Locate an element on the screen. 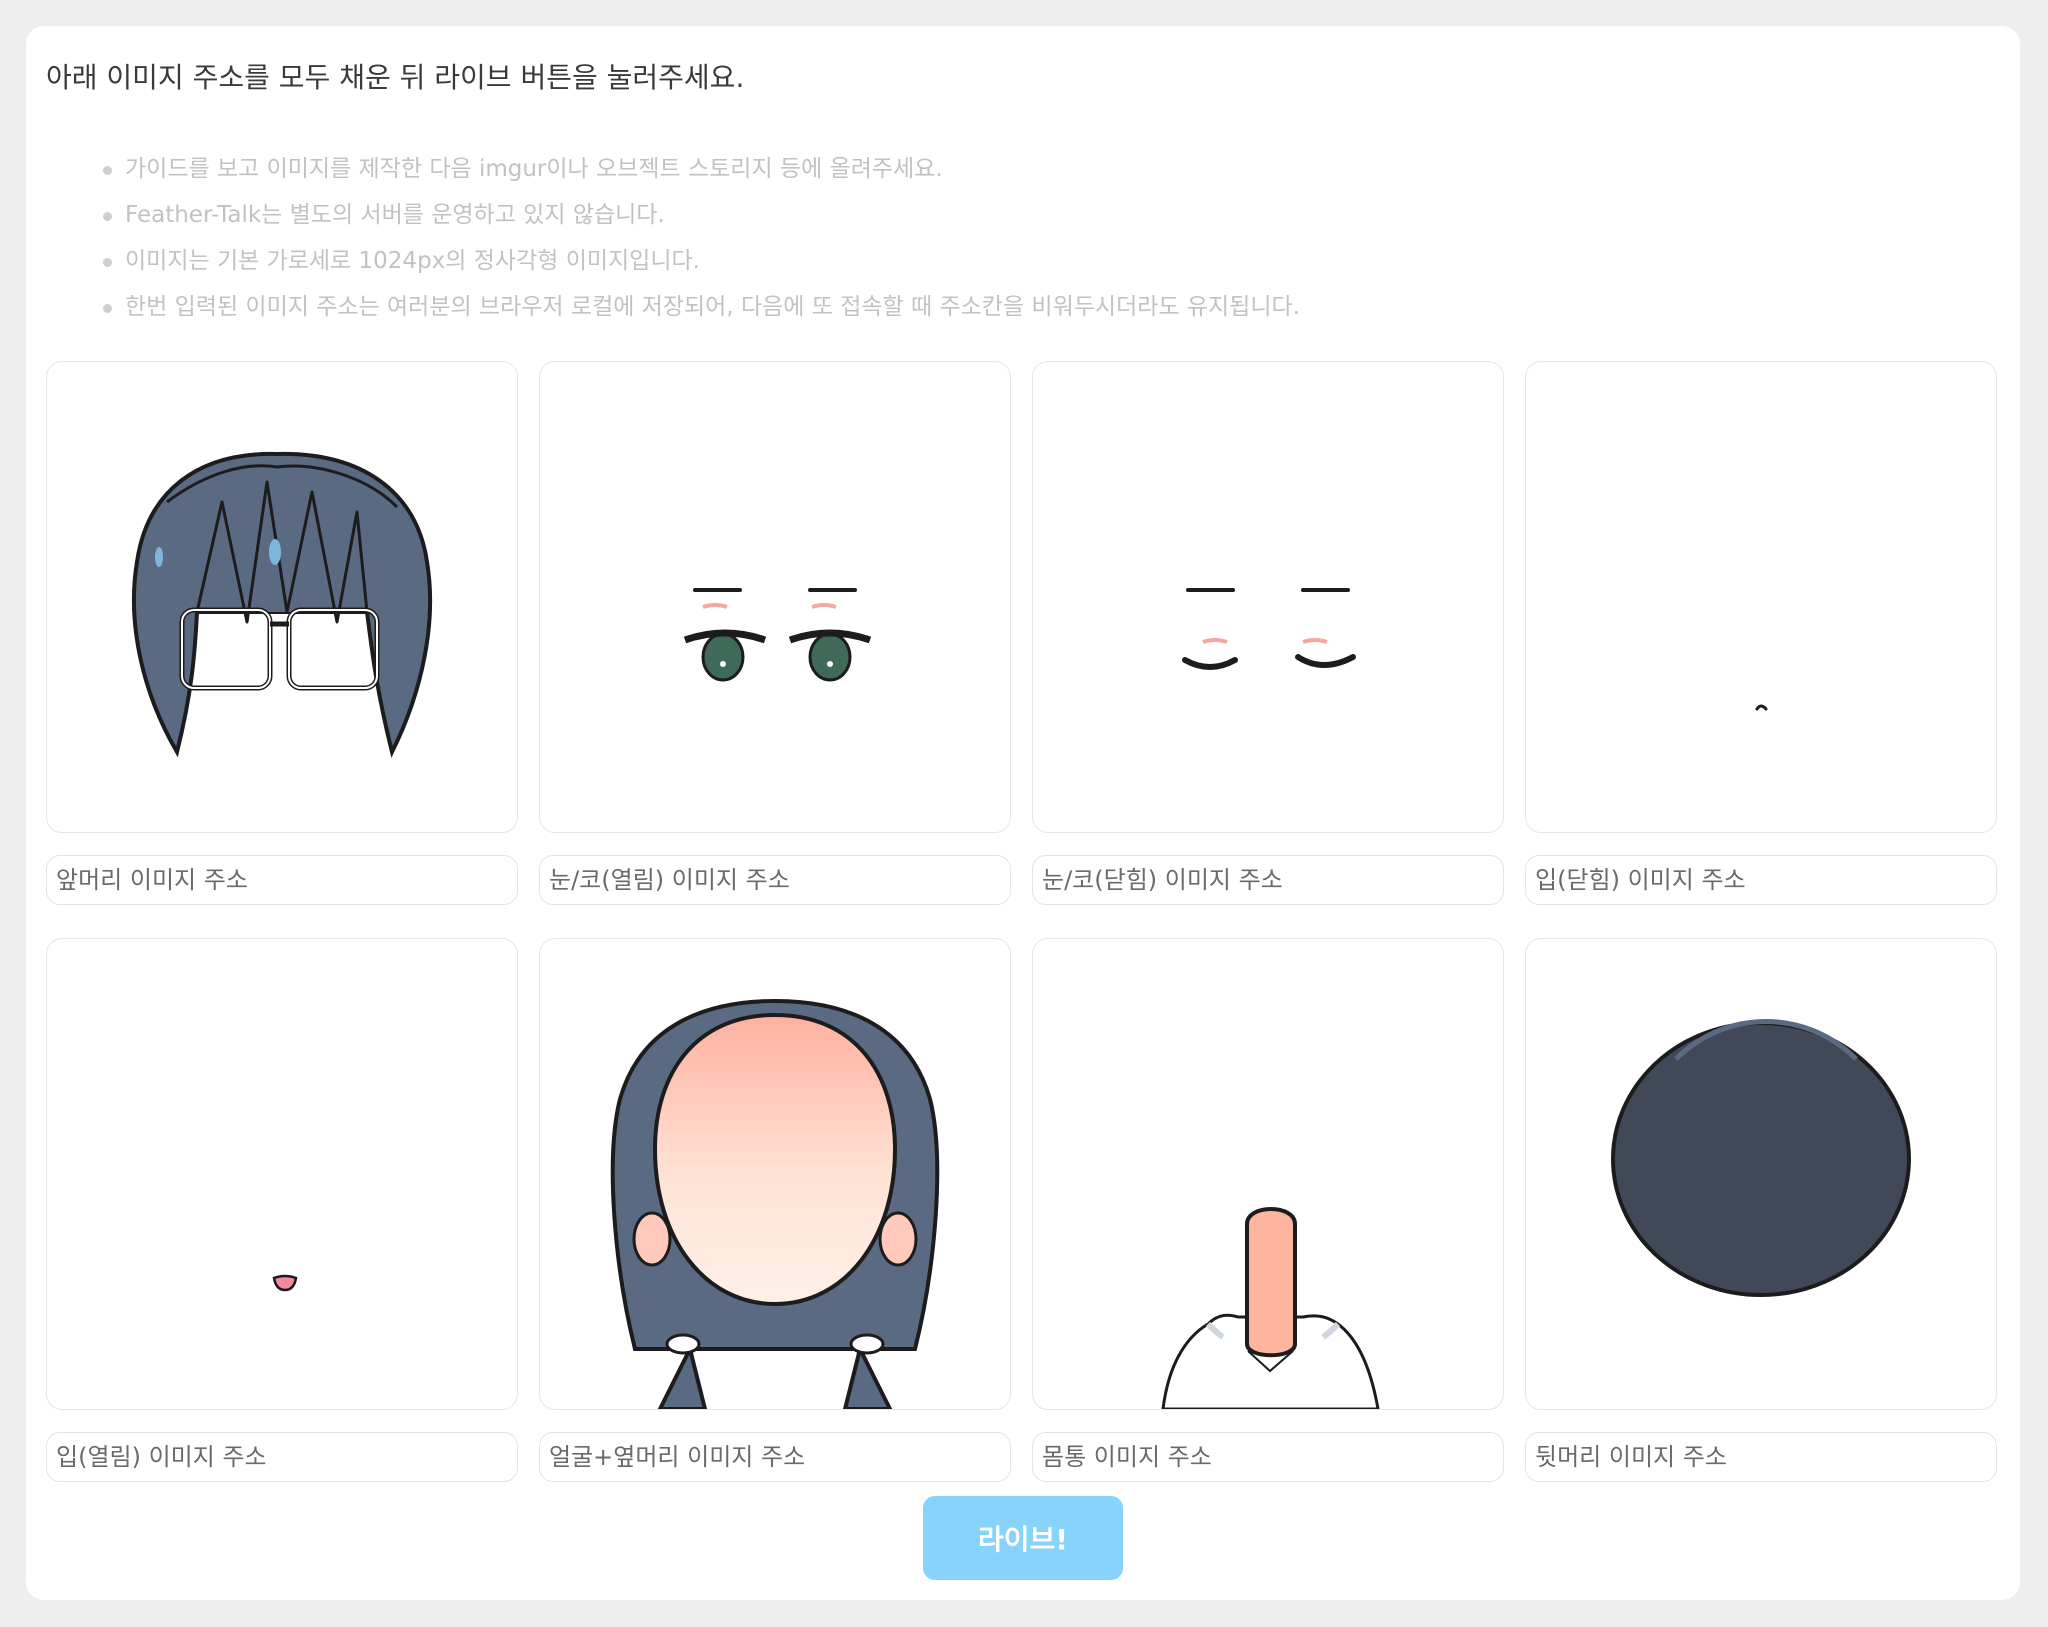 The image size is (2048, 1627). face-side-hair-image is located at coordinates (775, 1203).